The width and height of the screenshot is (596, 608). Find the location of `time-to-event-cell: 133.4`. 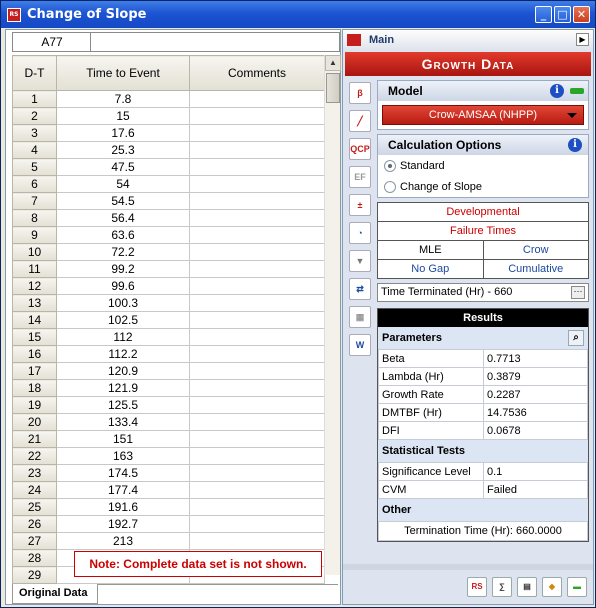

time-to-event-cell: 133.4 is located at coordinates (123, 422).